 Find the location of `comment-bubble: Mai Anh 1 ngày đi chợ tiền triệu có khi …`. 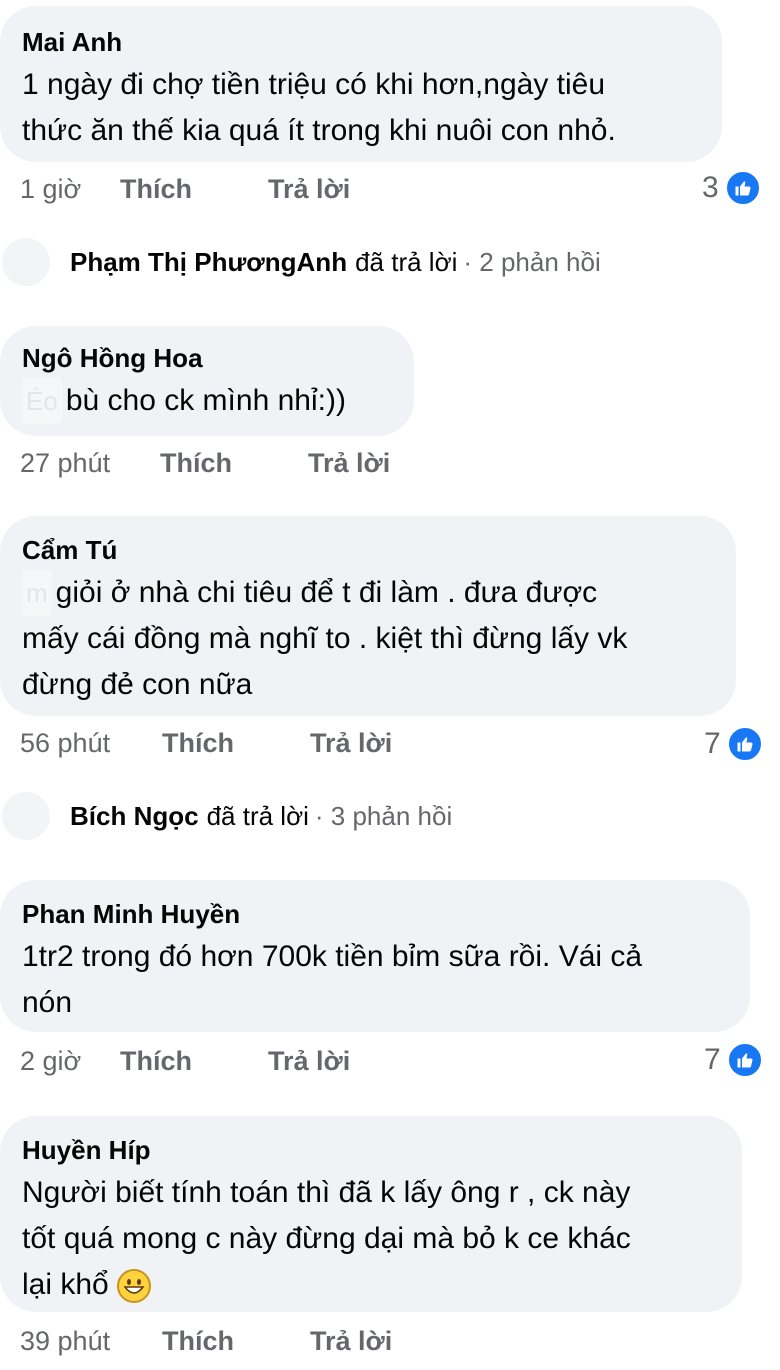

comment-bubble: Mai Anh 1 ngày đi chợ tiền triệu có khi … is located at coordinates (361, 84).